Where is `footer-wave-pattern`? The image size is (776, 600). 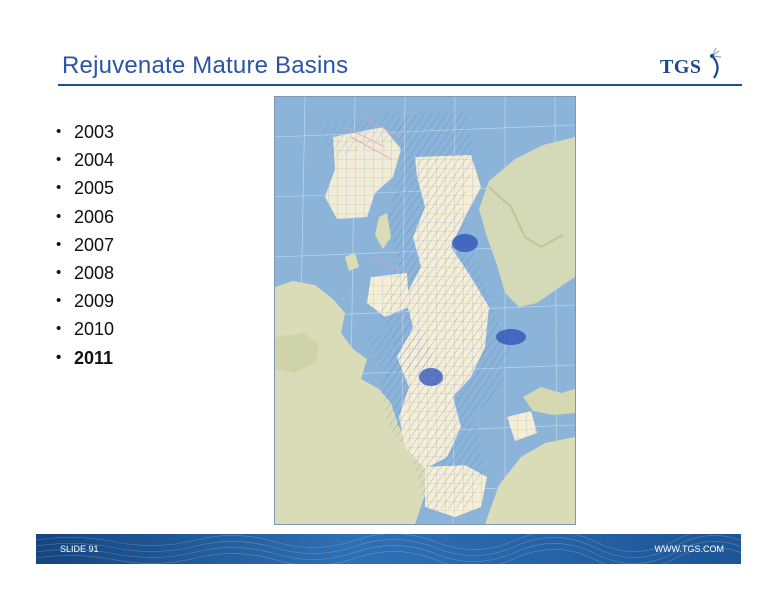
footer-wave-pattern is located at coordinates (388, 549).